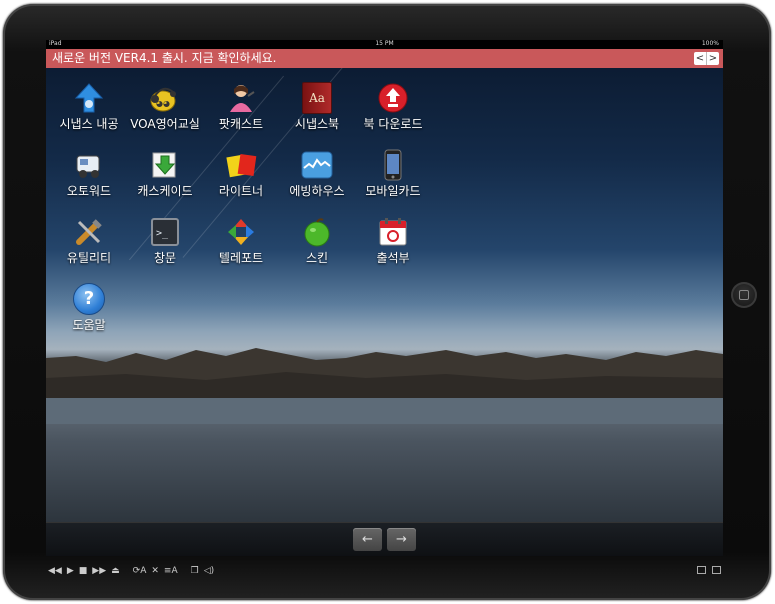  What do you see at coordinates (89, 124) in the screenshot?
I see `app-label: 시냅스 내공` at bounding box center [89, 124].